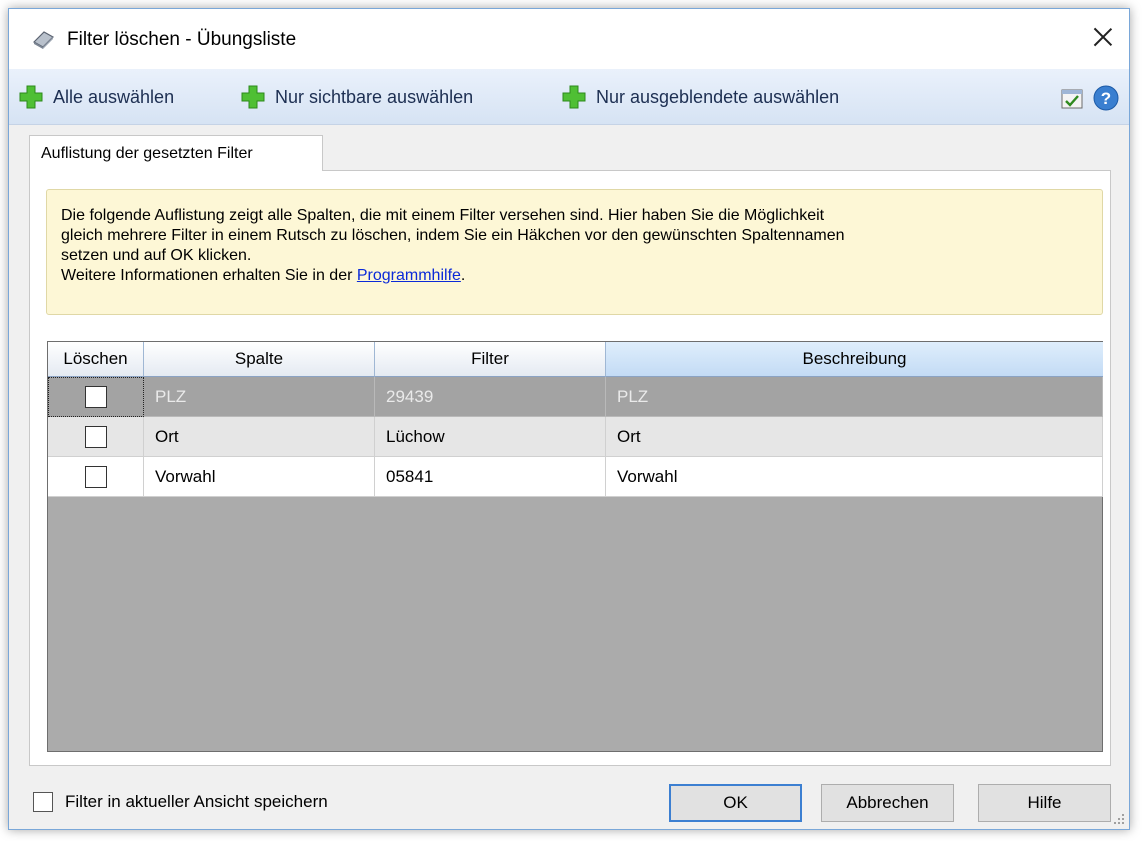 Image resolution: width=1142 pixels, height=841 pixels. Describe the element at coordinates (854, 397) in the screenshot. I see `description-cell: PLZ` at that location.